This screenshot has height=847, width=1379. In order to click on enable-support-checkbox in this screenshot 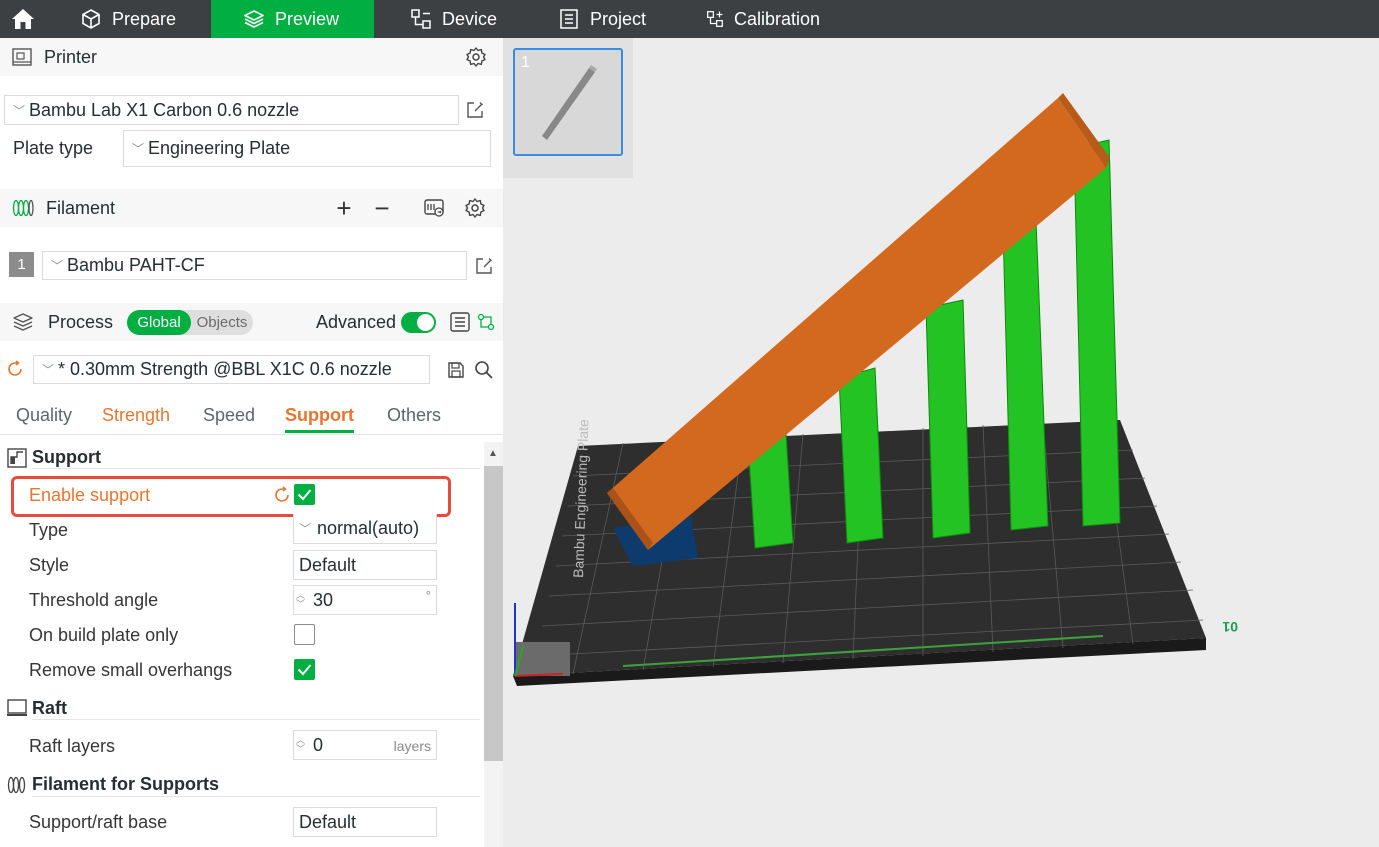, I will do `click(304, 494)`.